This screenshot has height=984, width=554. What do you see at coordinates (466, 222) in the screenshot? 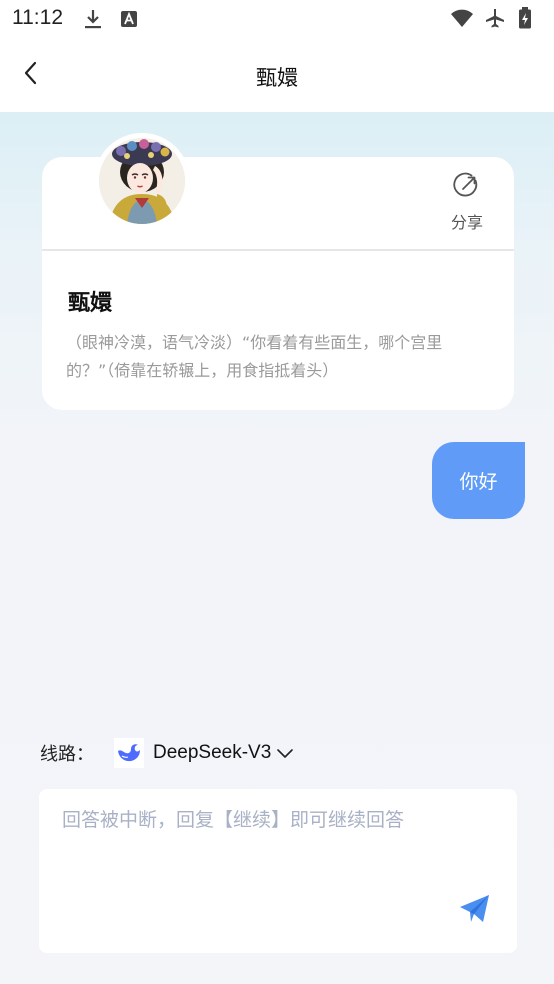
I see `share-label: 分享` at bounding box center [466, 222].